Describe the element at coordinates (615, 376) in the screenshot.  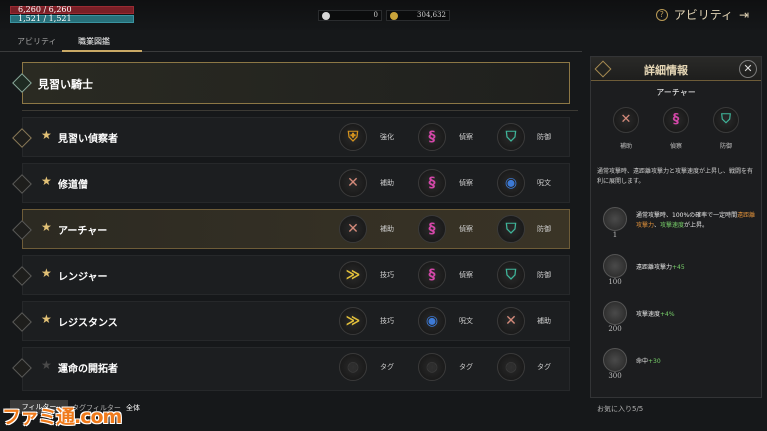
I see `skill-level-number: 300` at that location.